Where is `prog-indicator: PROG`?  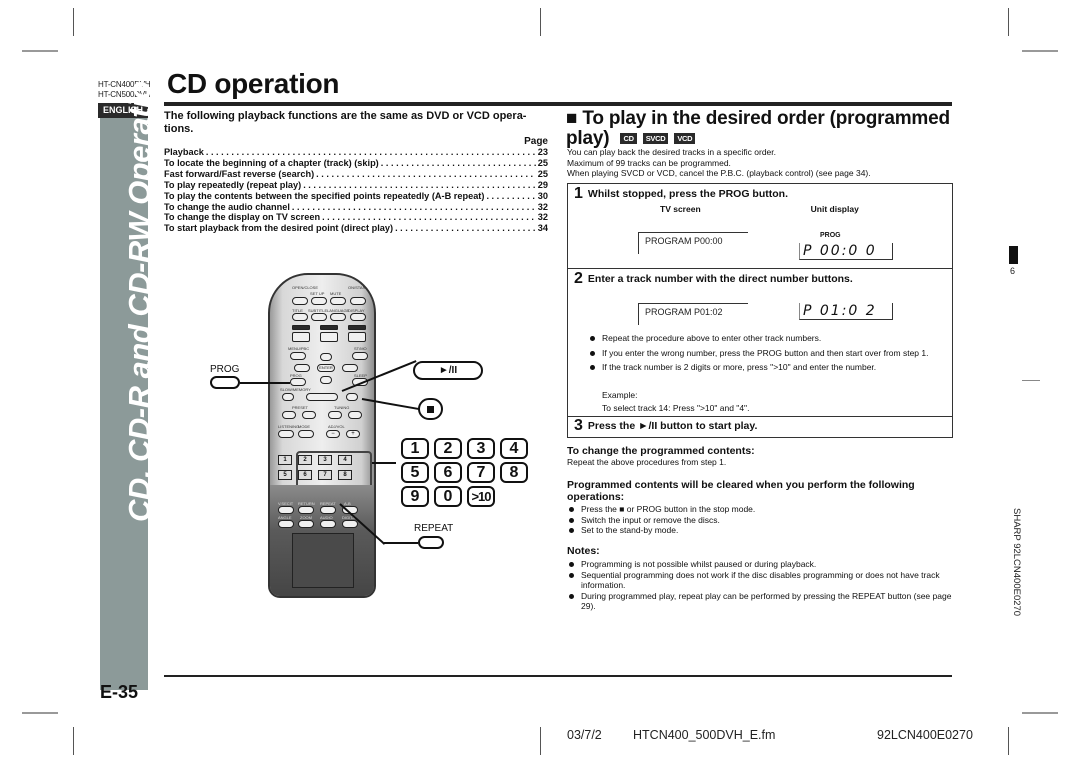 prog-indicator: PROG is located at coordinates (830, 235).